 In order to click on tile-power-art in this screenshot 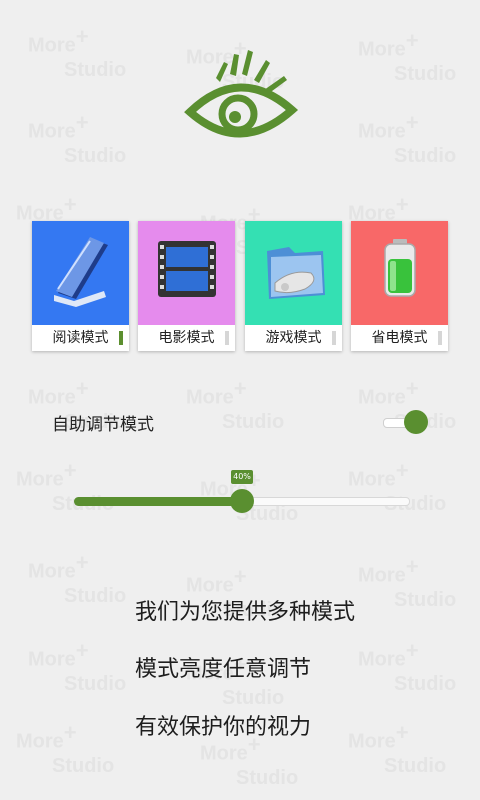, I will do `click(399, 273)`.